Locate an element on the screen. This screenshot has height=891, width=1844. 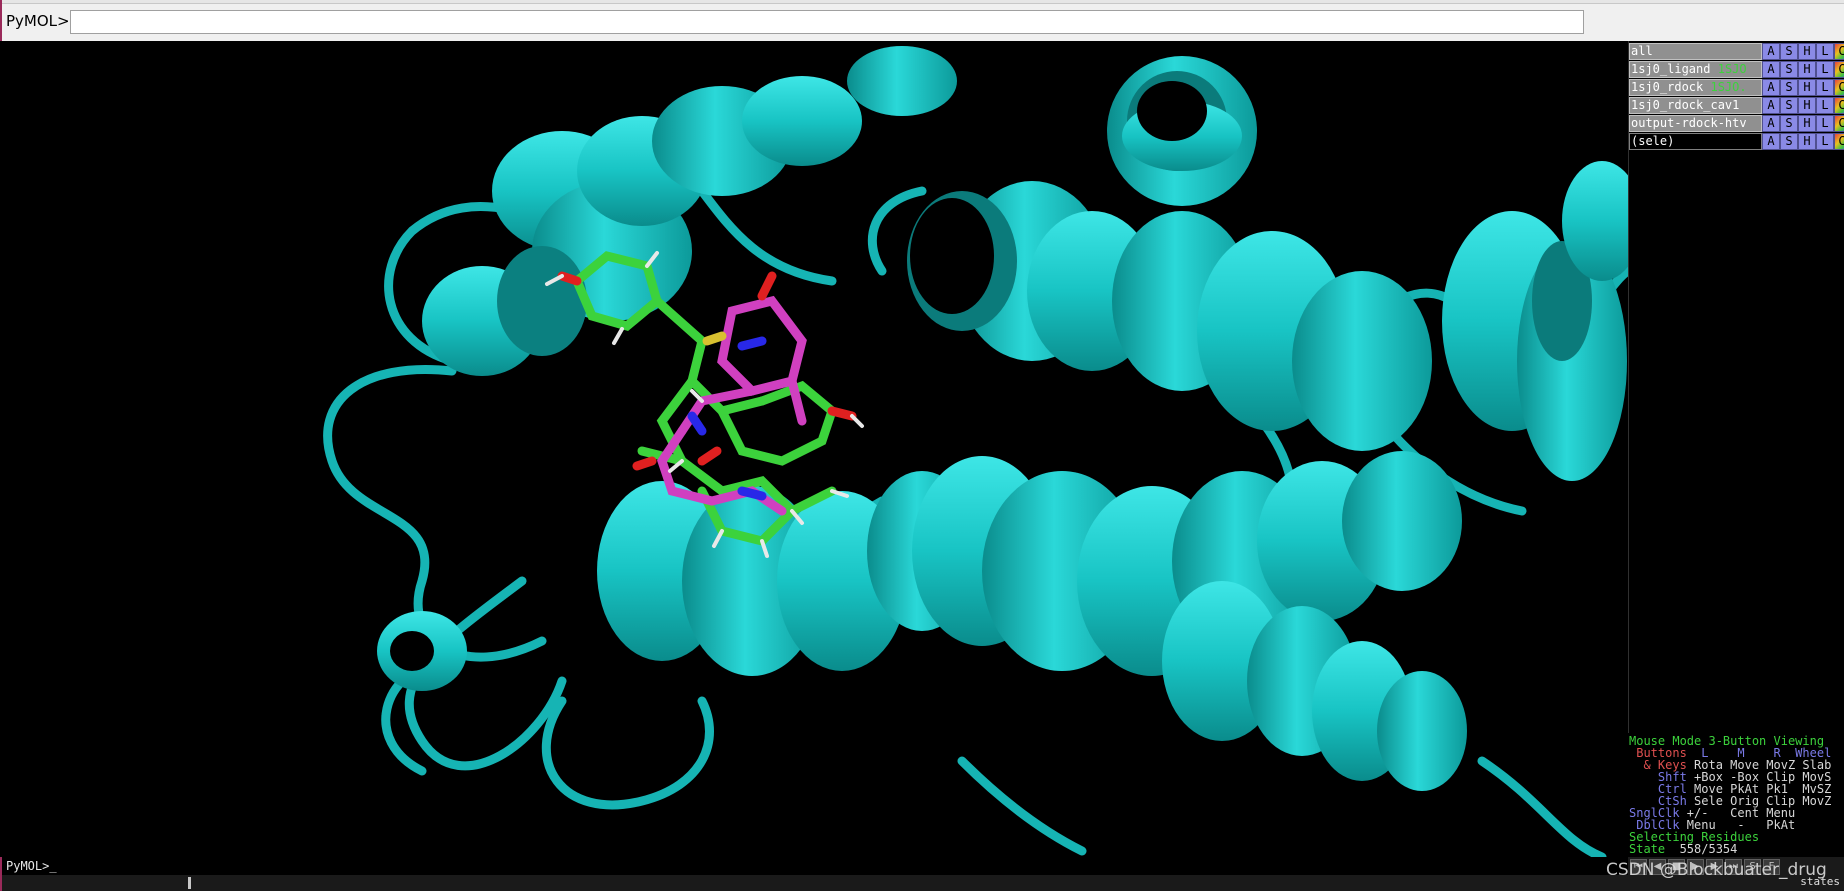
object-label: all is located at coordinates (1642, 51).